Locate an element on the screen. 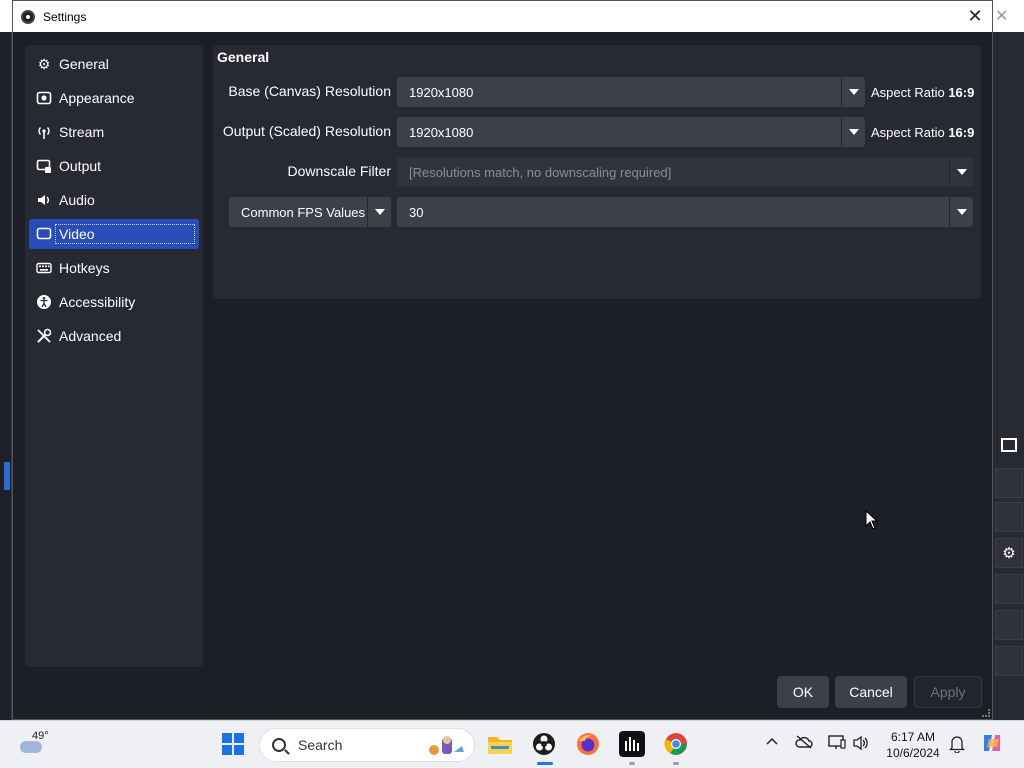 This screenshot has height=768, width=1024. output-icon is located at coordinates (44, 166).